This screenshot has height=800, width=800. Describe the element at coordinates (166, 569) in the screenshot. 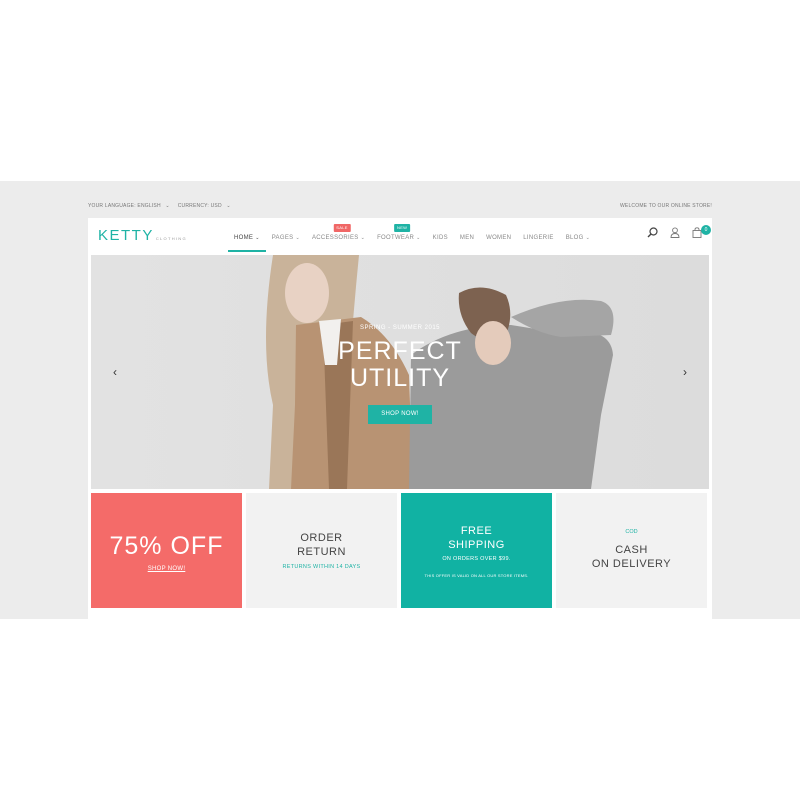

I see `promo-sale-link: SHOP NOW!` at that location.